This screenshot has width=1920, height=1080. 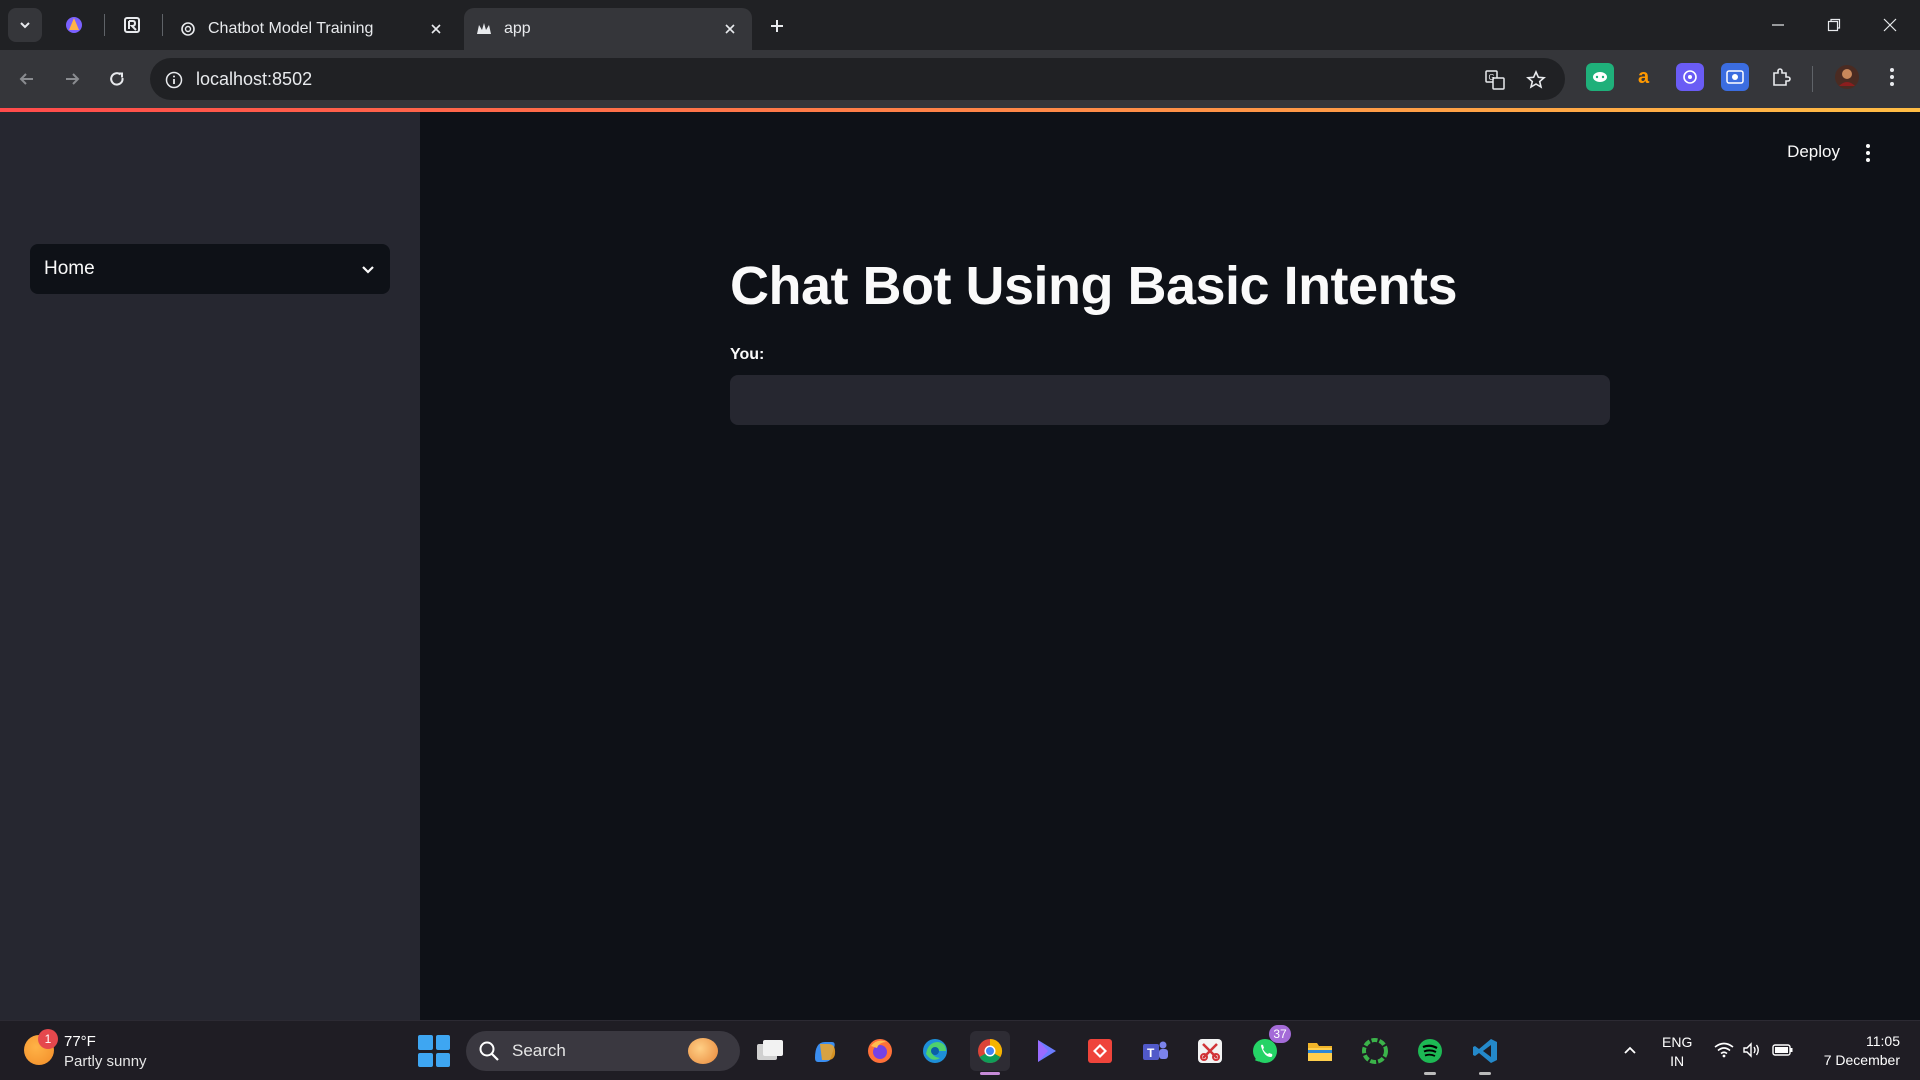 What do you see at coordinates (1430, 1053) in the screenshot?
I see `spotify-icon` at bounding box center [1430, 1053].